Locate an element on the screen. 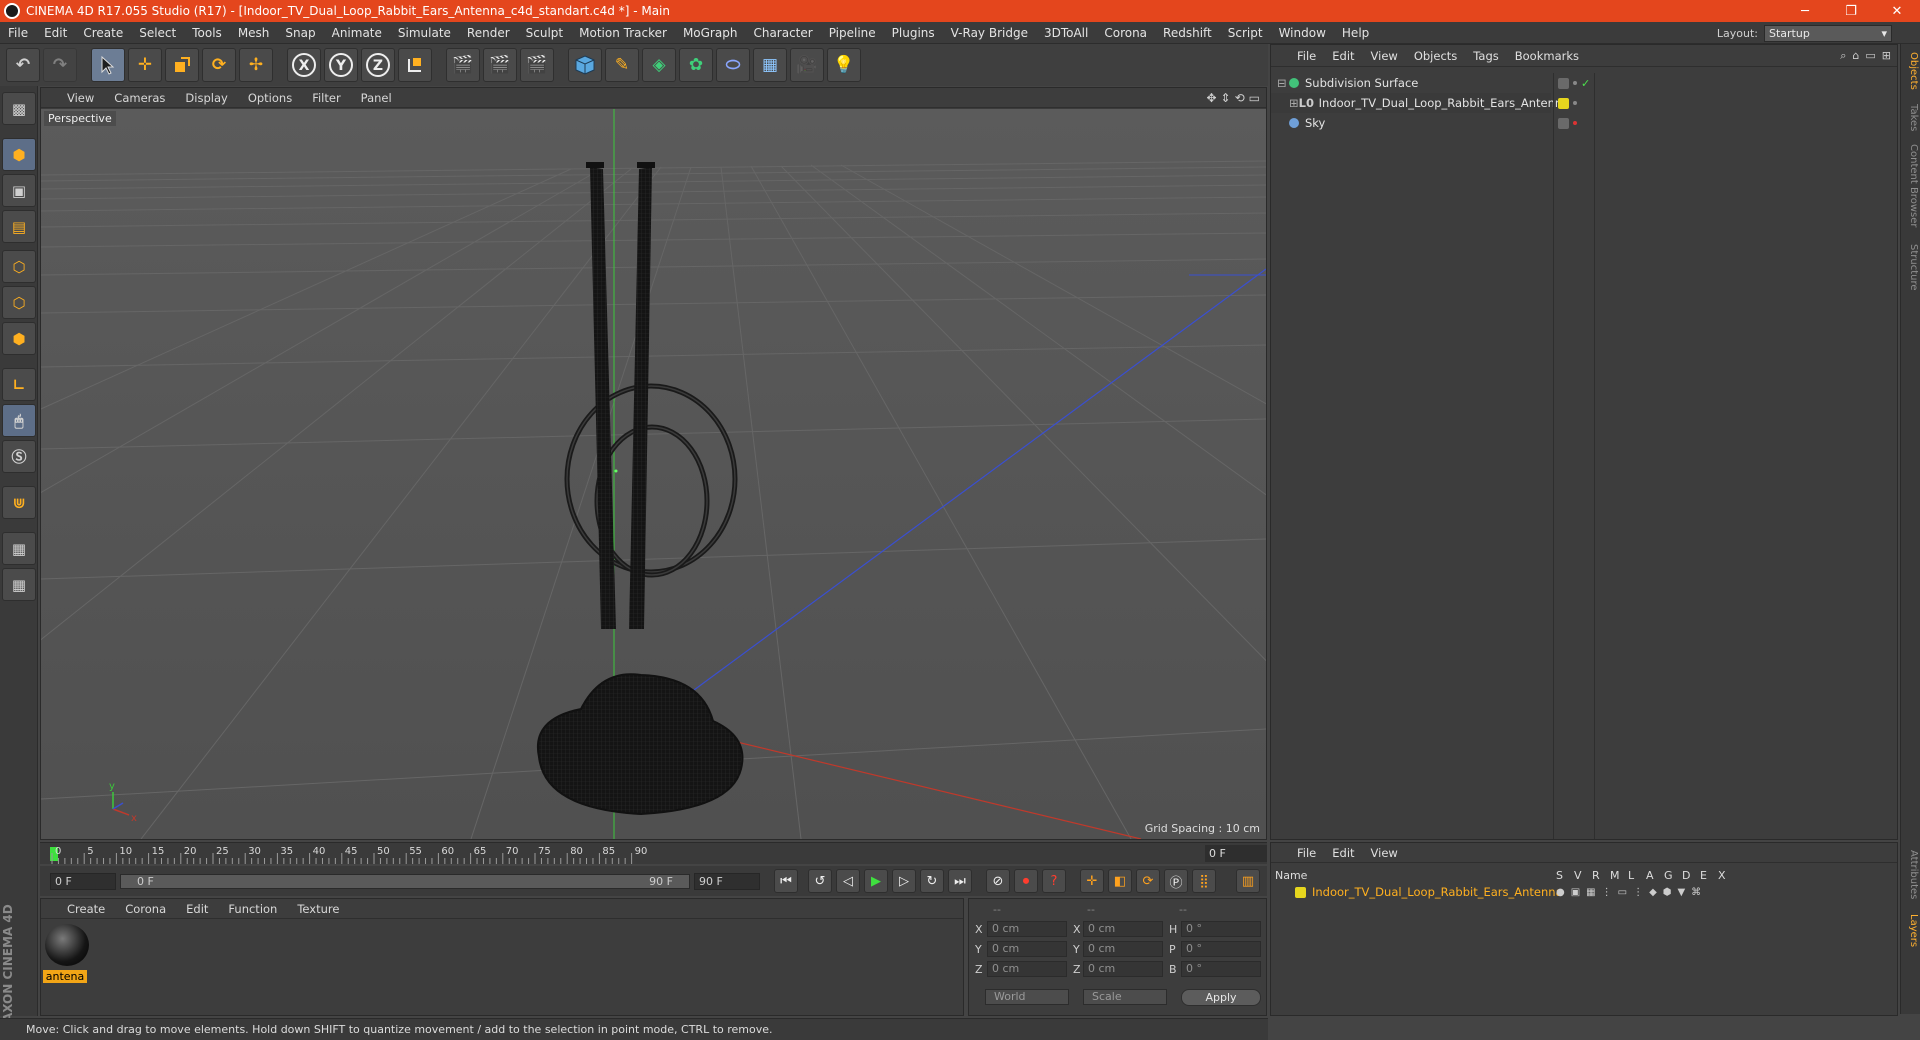 Image resolution: width=1920 pixels, height=1040 pixels. coordinate-system-icon is located at coordinates (415, 65).